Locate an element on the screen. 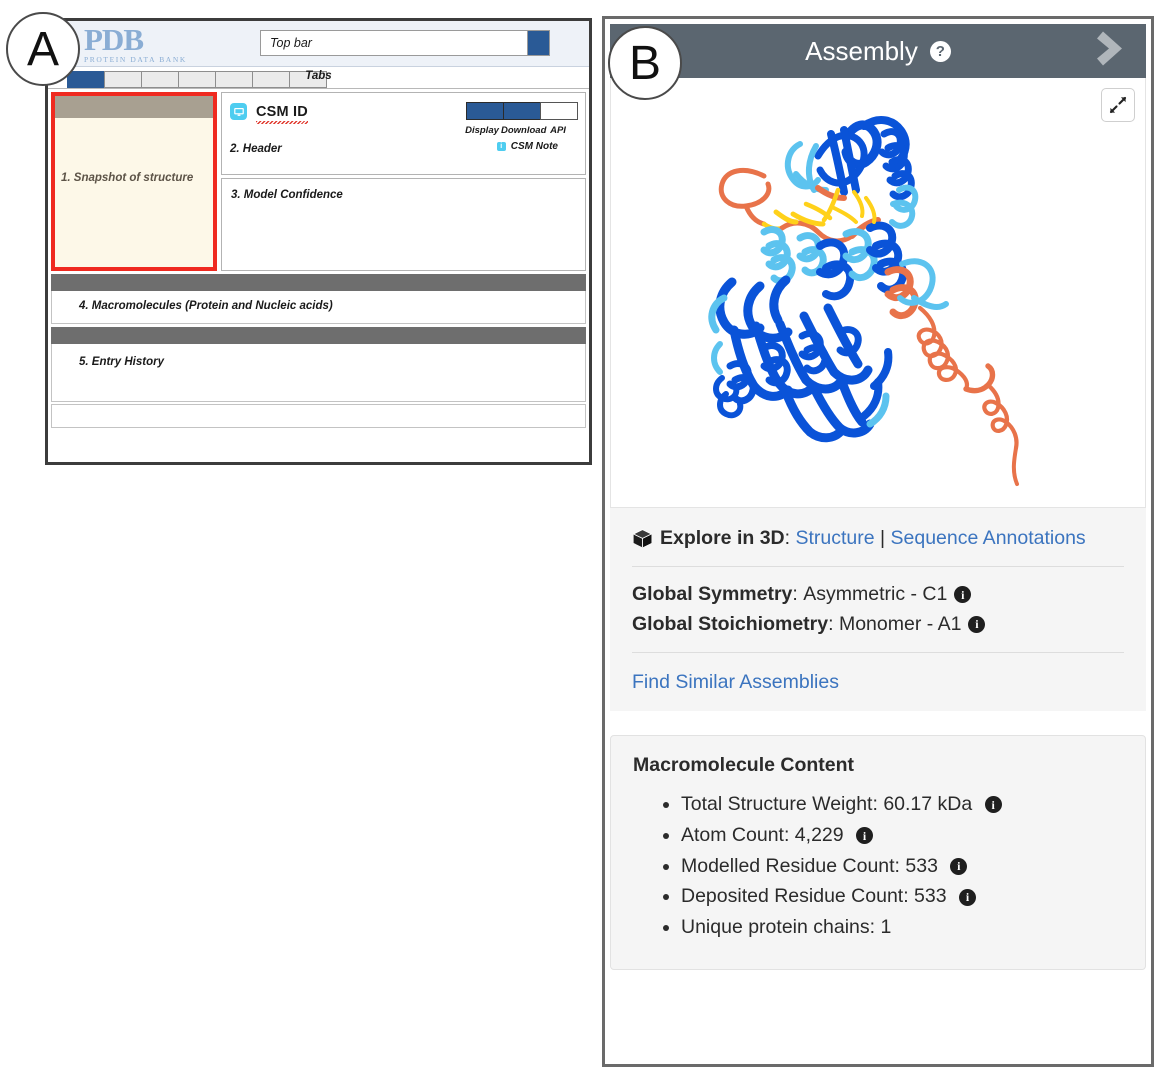 The height and width of the screenshot is (1079, 1170). search-input: Top bar is located at coordinates (394, 43).